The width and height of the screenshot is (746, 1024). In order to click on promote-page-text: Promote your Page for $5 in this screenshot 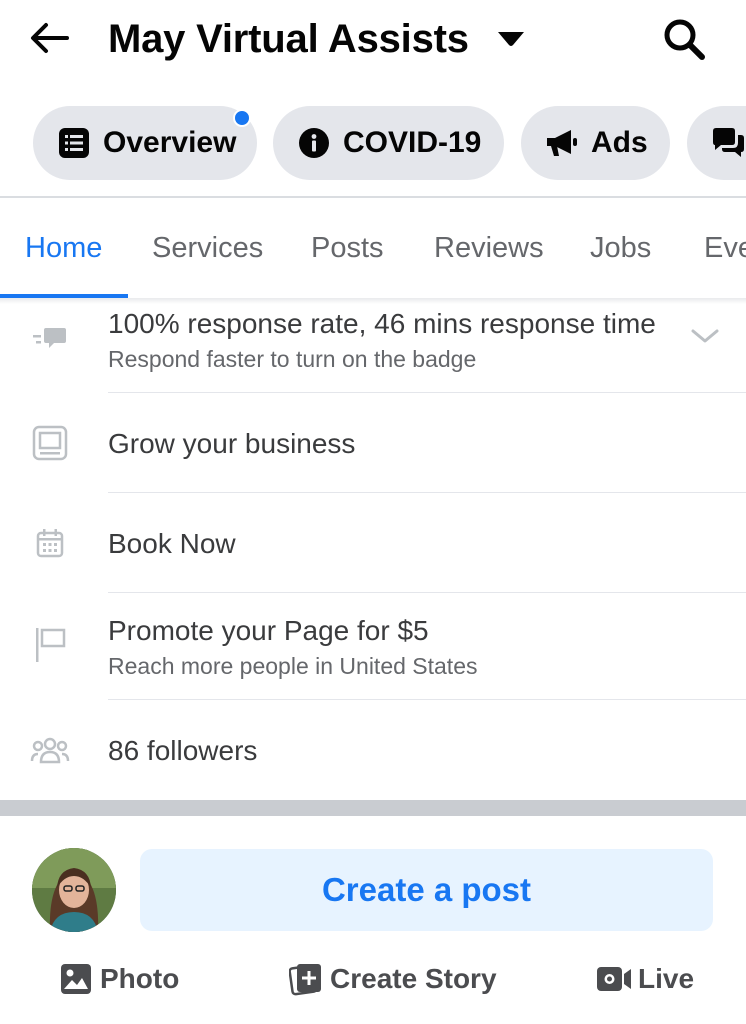, I will do `click(268, 630)`.